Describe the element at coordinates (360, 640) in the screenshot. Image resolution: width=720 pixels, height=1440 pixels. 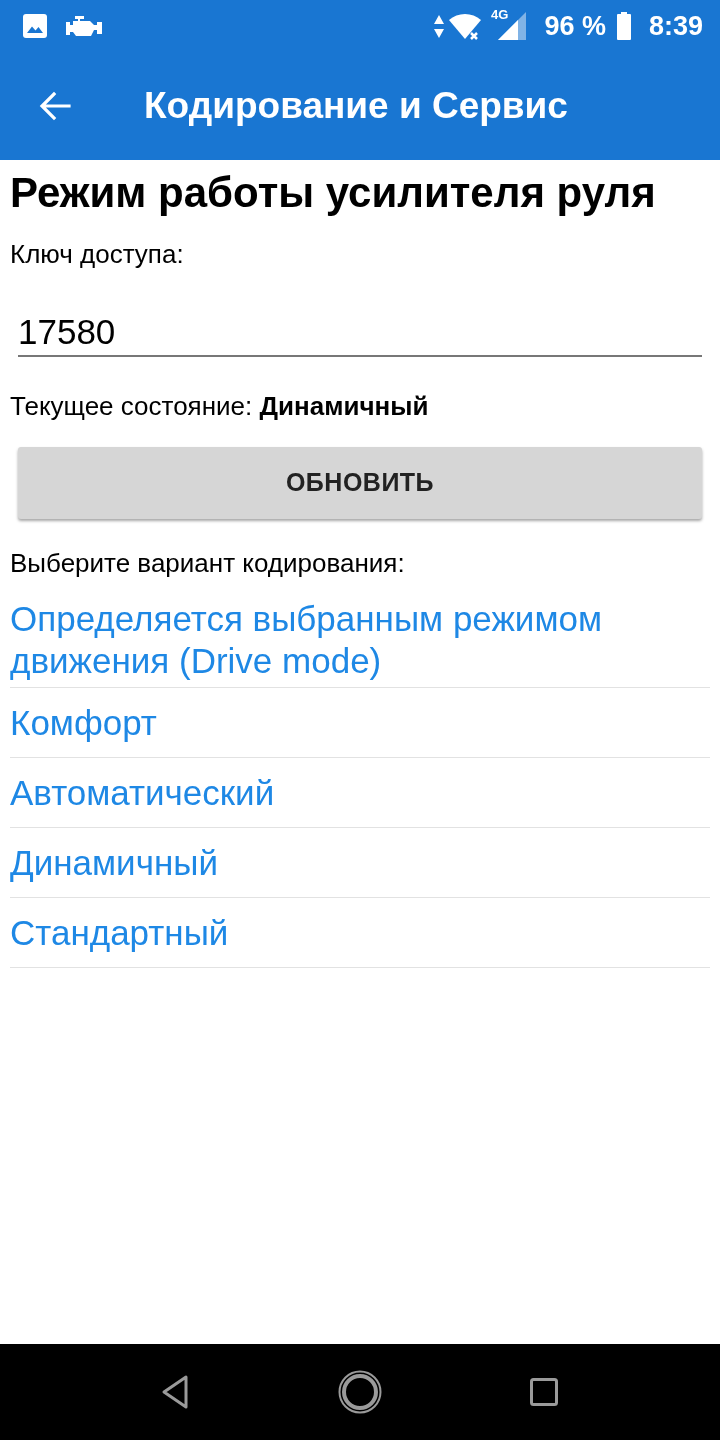
I see `coding-option: Определяется выбранным режимом движения (Drive mode)` at that location.